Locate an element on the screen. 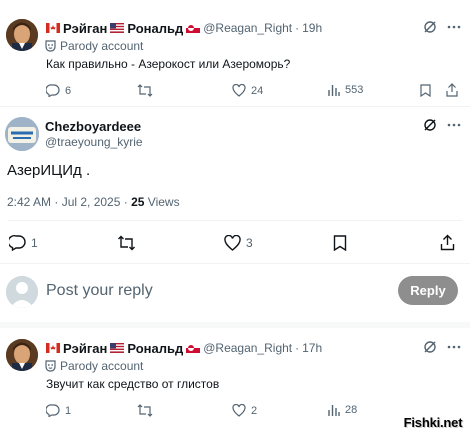  views-button: 553 is located at coordinates (345, 90).